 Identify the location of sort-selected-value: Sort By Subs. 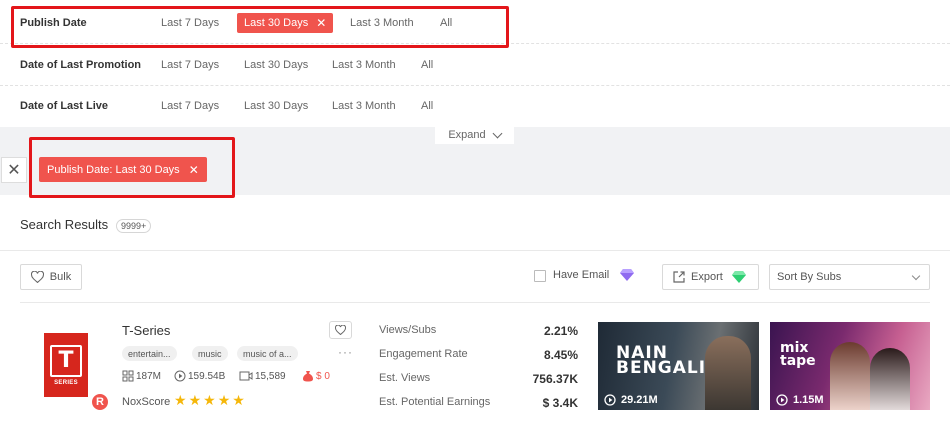
(809, 277).